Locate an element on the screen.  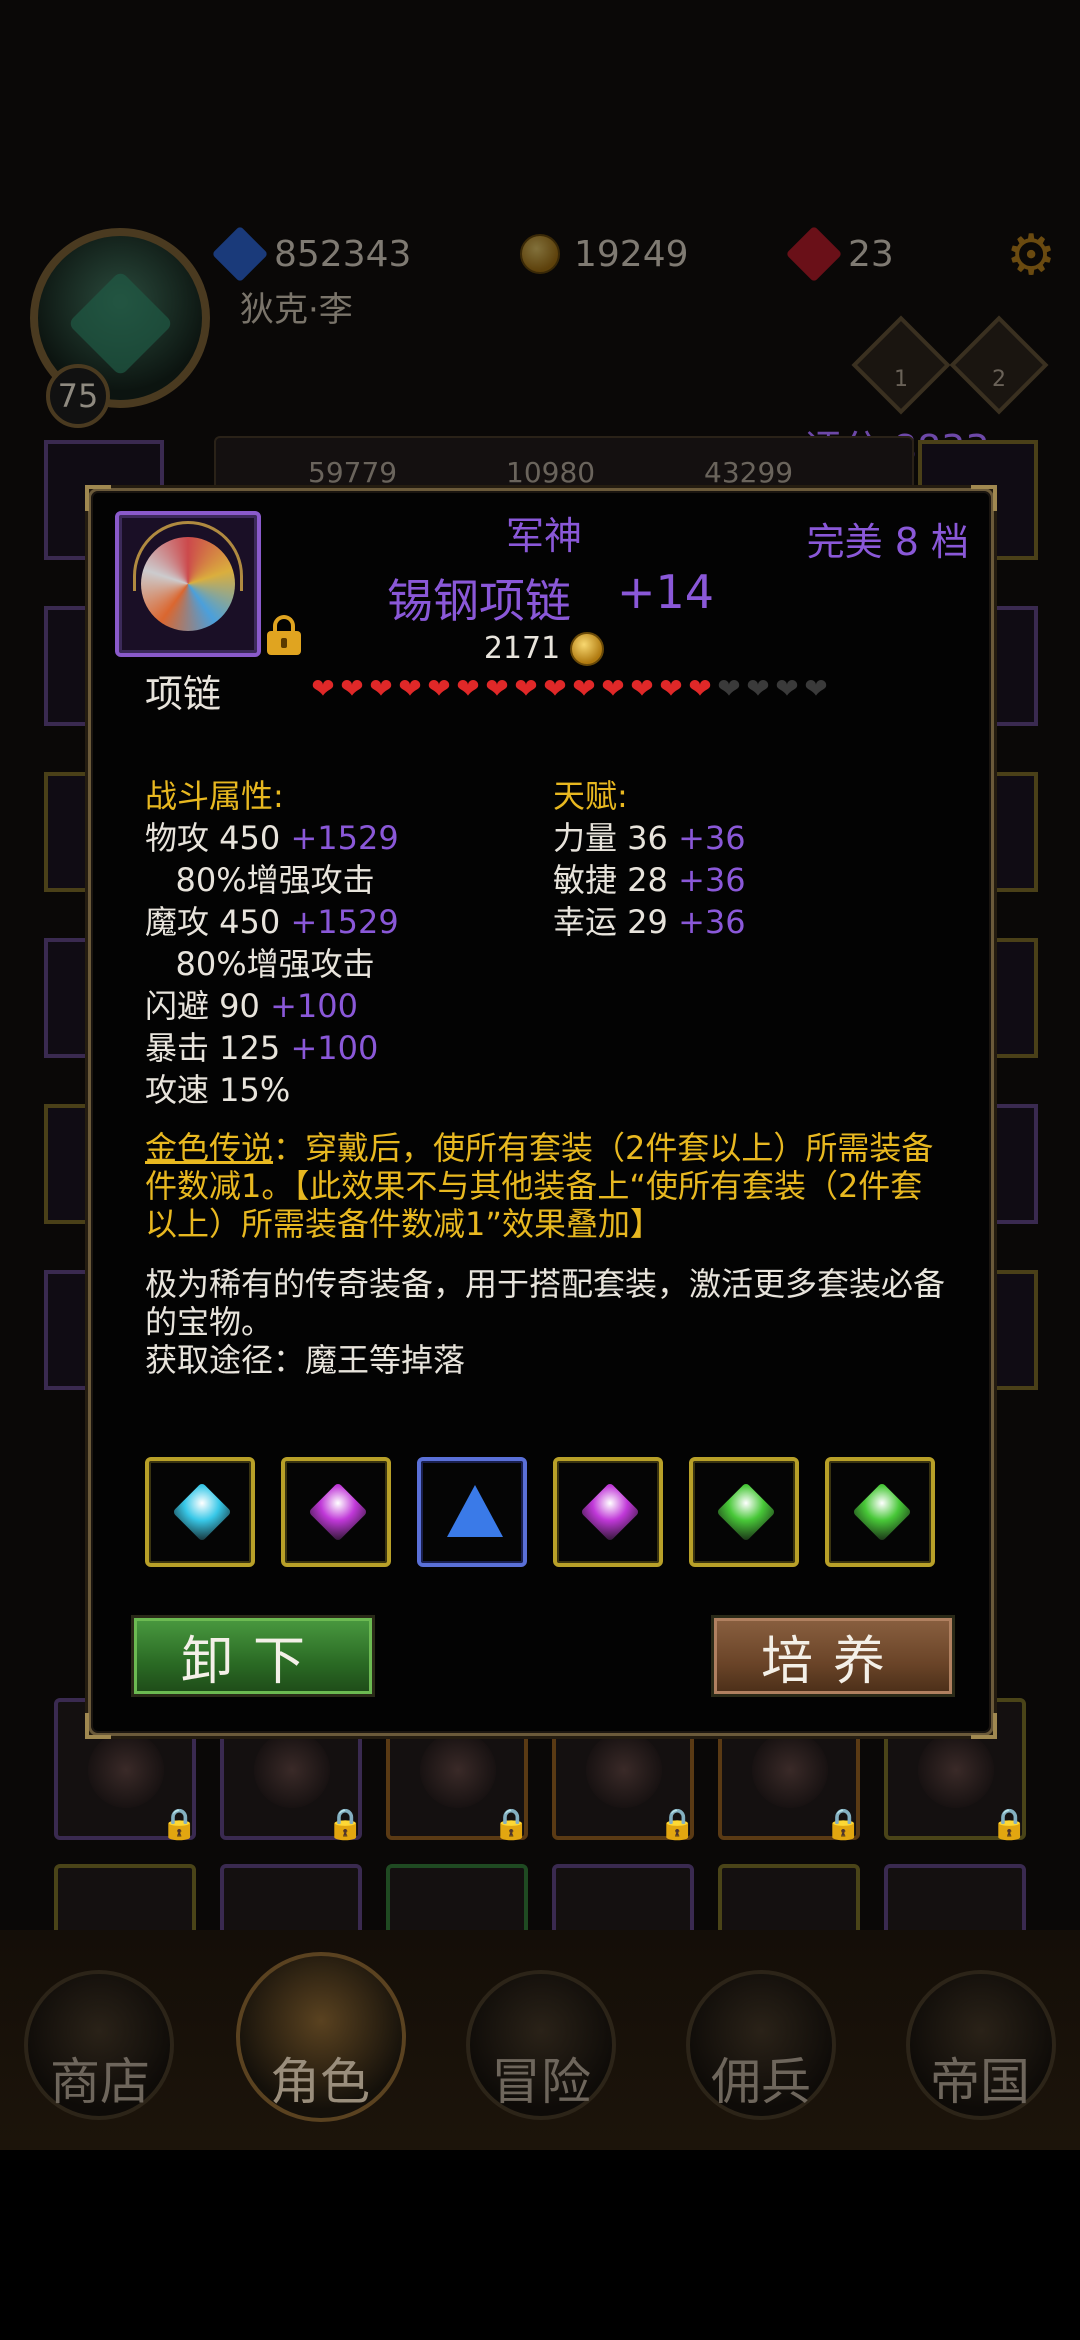
unequip-button: 卸下 is located at coordinates (253, 1656).